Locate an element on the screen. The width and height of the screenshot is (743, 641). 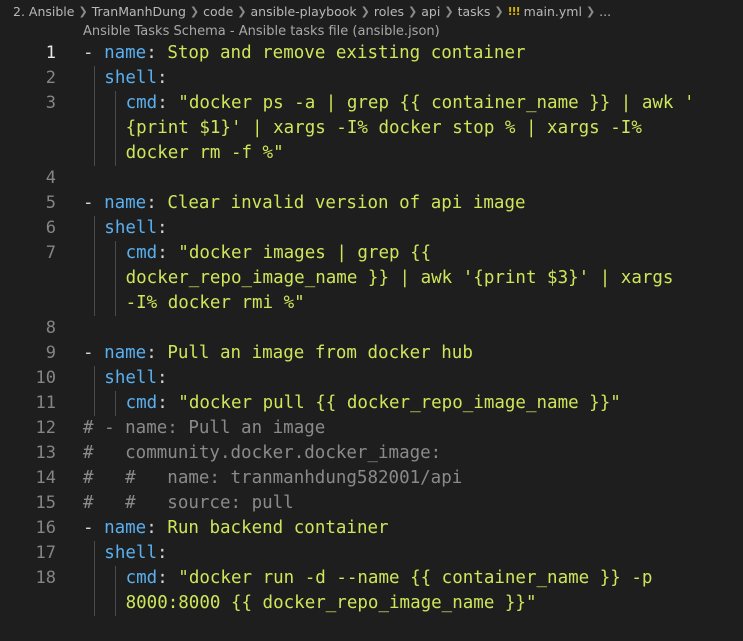
line-number: 13 is located at coordinates (45, 453).